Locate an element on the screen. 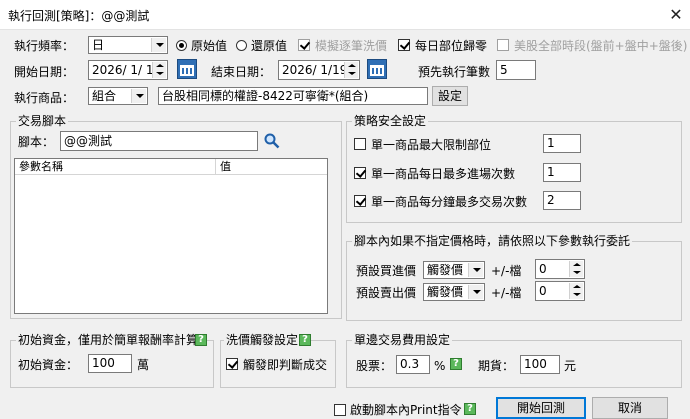 This screenshot has height=419, width=690. per-minute-input: 2 is located at coordinates (562, 200).